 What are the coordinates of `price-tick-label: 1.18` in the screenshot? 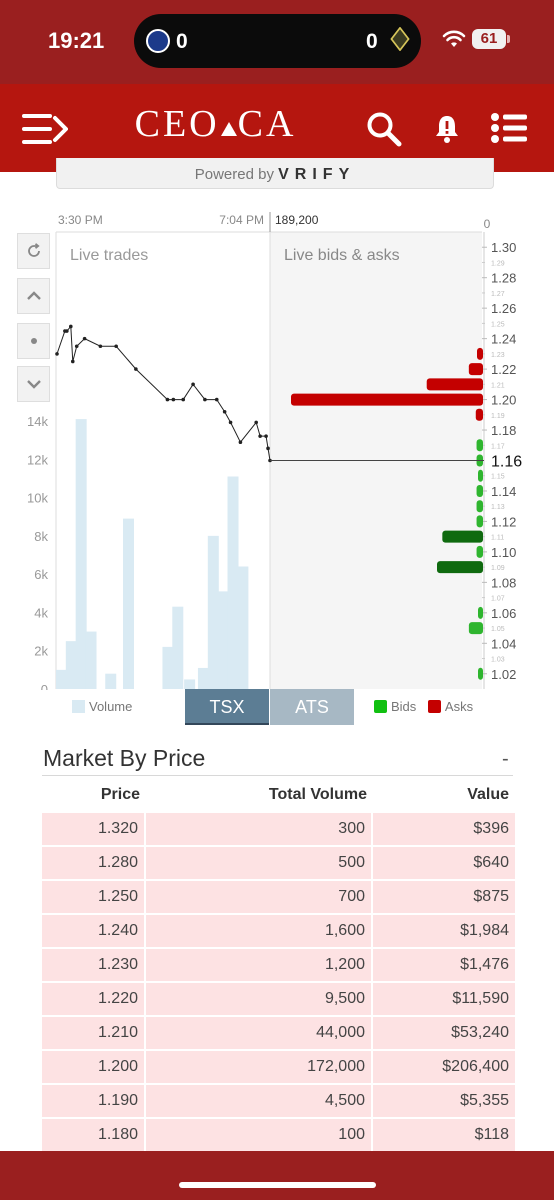 It's located at (503, 430).